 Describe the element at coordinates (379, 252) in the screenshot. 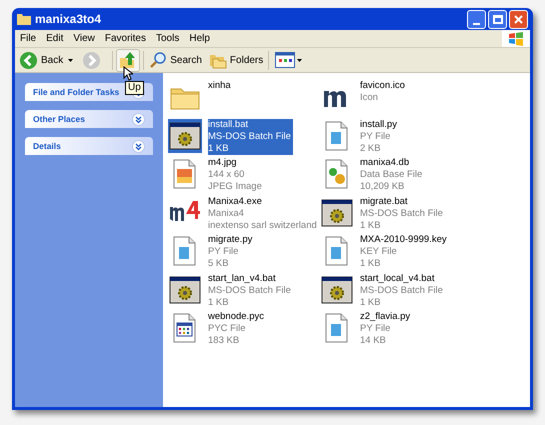

I see `file-detail: KEY File` at that location.